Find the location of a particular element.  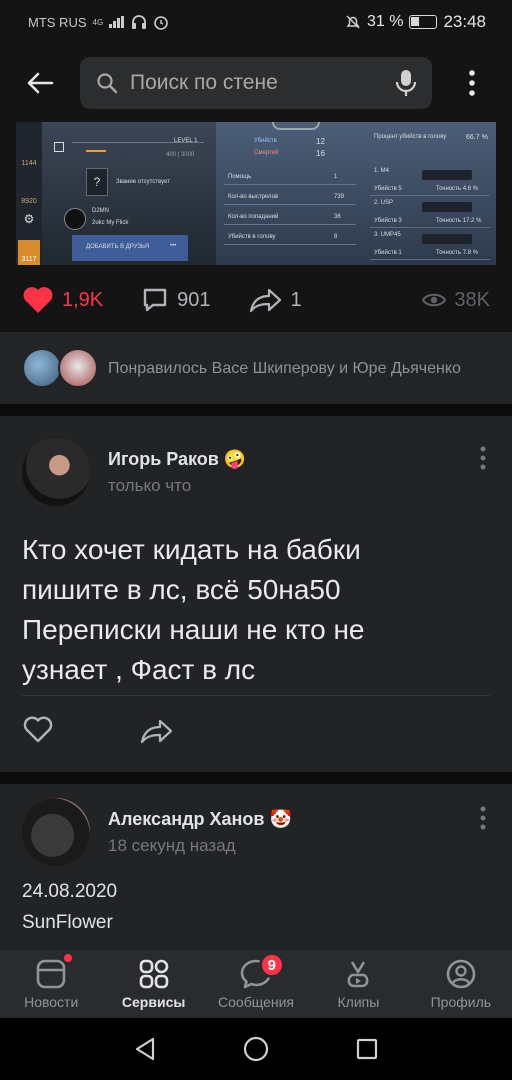

game-sidebar-count: 1144 is located at coordinates (29, 163).